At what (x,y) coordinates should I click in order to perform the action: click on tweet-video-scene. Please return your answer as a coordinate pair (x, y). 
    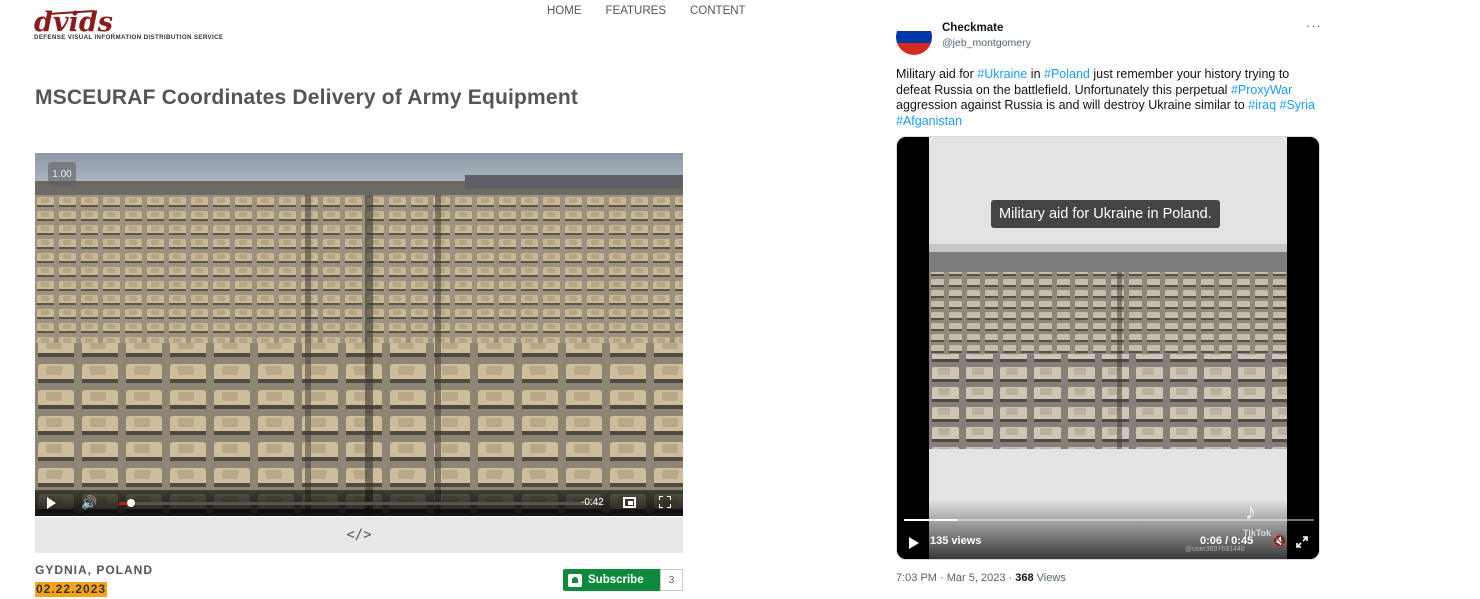
    Looking at the image, I should click on (1108, 346).